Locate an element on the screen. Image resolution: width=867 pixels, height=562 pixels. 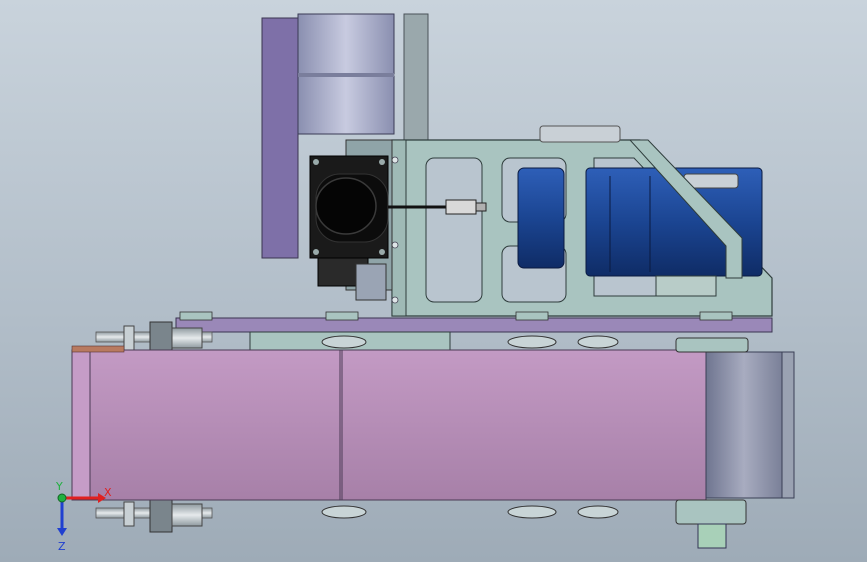
frame-side-post is located at coordinates (399, 228).